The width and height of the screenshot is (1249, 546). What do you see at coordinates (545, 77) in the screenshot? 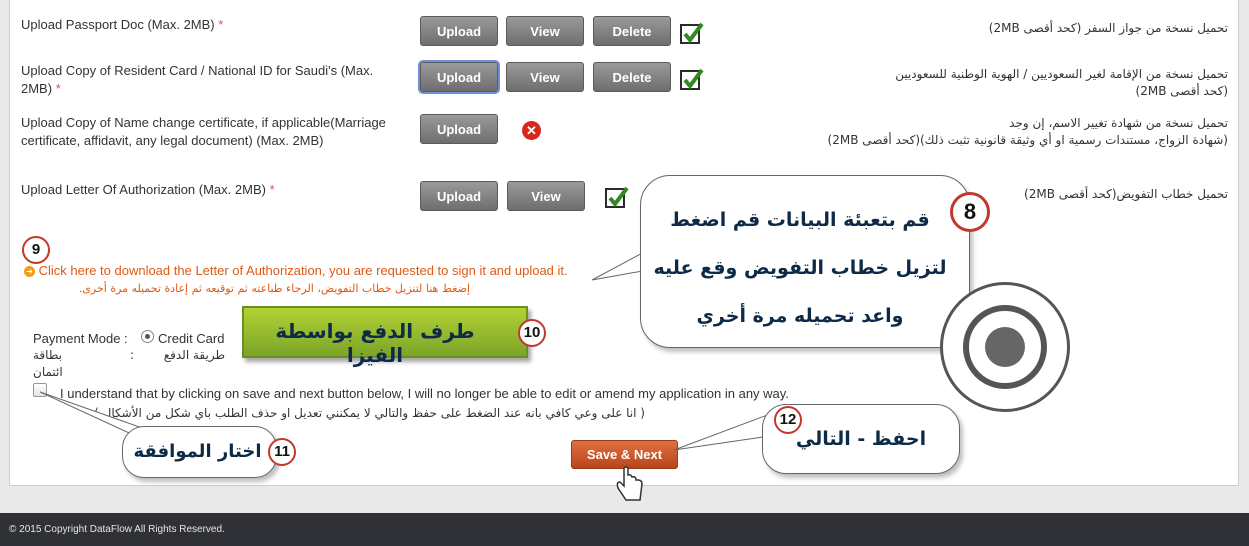
I see `resident-card-view-button: View` at bounding box center [545, 77].